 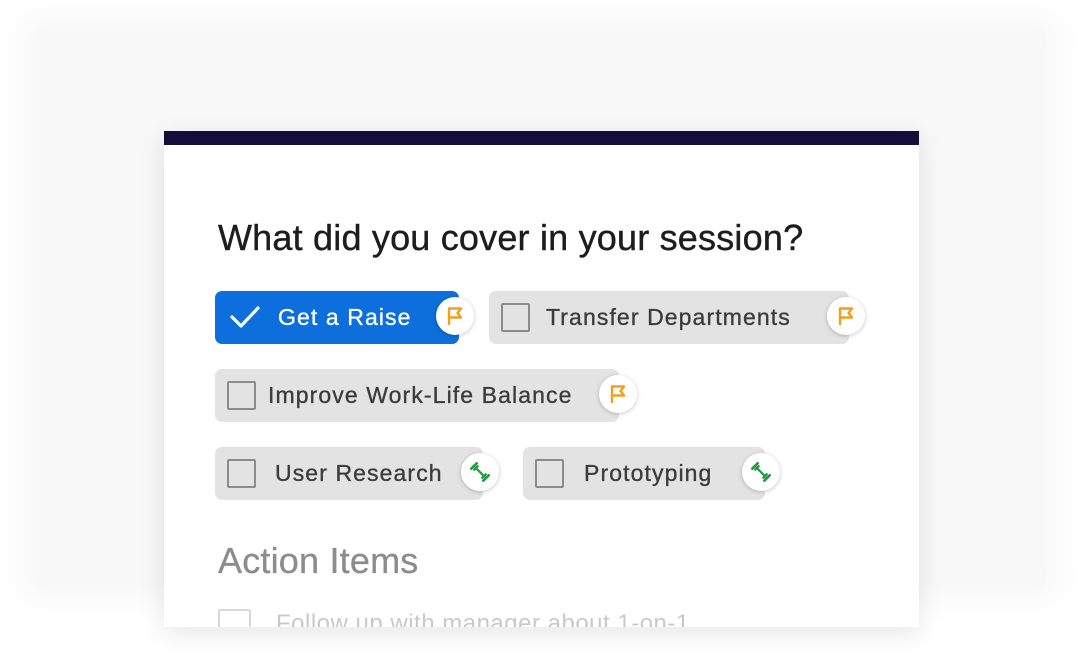 I want to click on topic-chip-improve-work-life-balance: Improve Work-Life Balance, so click(x=417, y=395).